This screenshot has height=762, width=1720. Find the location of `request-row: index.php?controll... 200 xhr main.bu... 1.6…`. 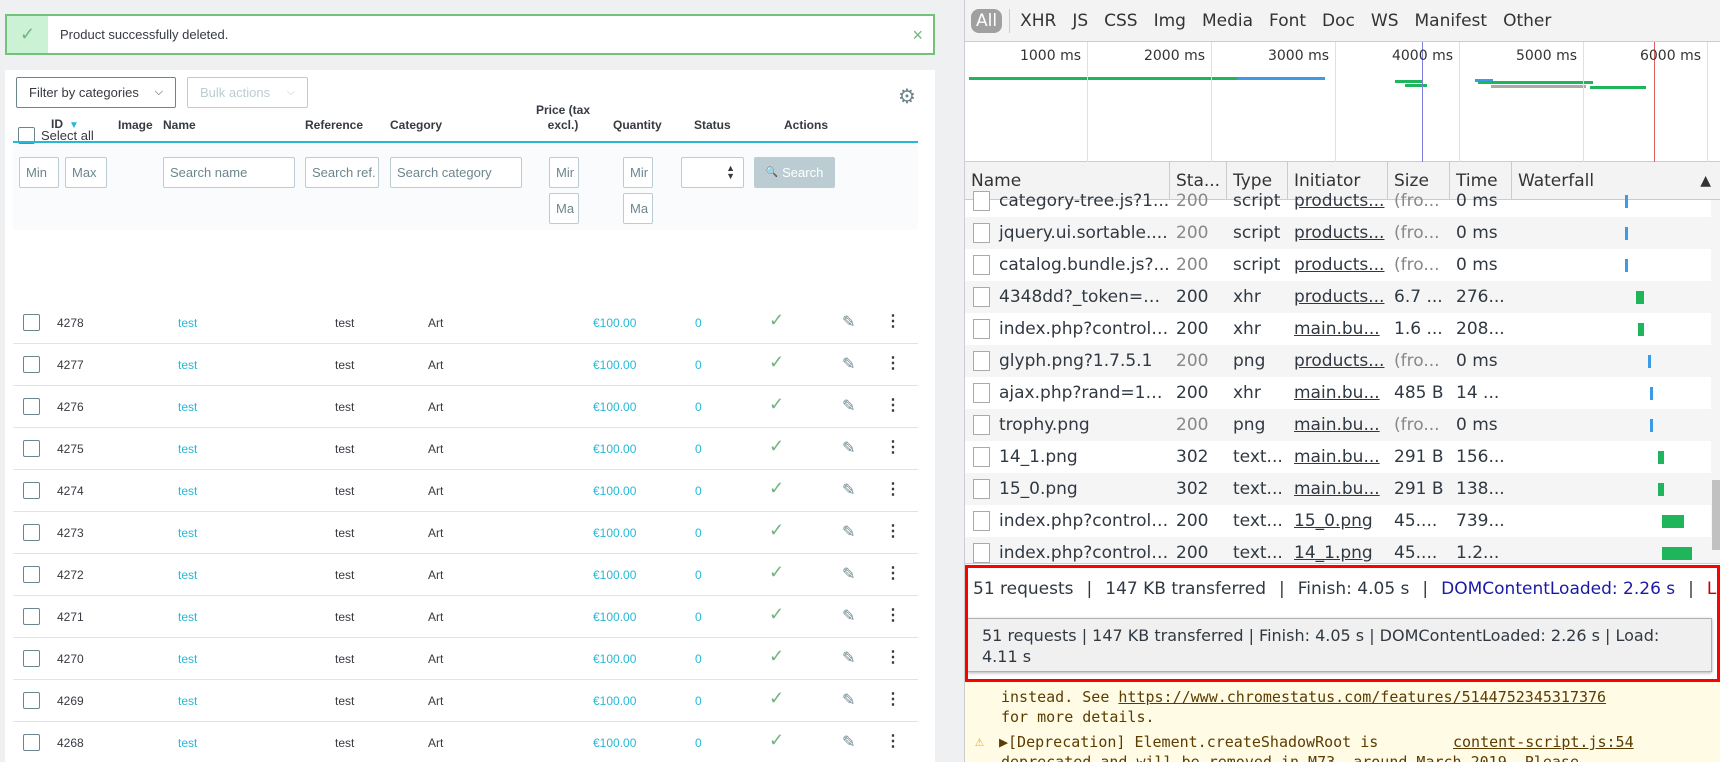

request-row: index.php?controll... 200 xhr main.bu... 1.6… is located at coordinates (1338, 329).